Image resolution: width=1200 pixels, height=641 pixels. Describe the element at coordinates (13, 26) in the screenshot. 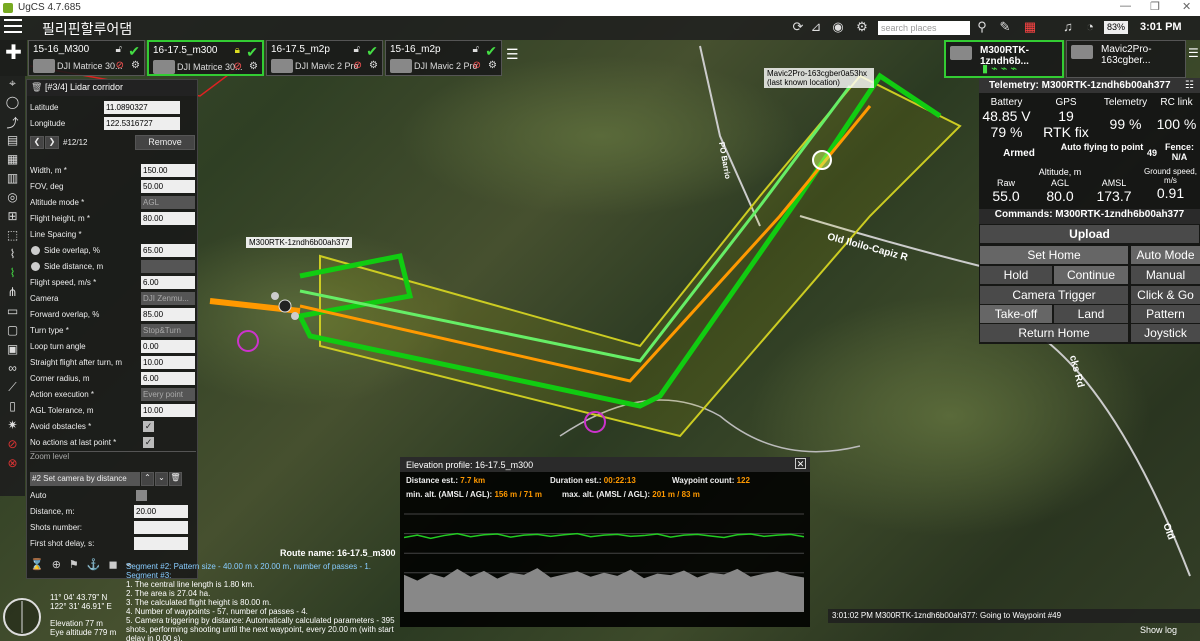

I see `main-menu-button` at that location.